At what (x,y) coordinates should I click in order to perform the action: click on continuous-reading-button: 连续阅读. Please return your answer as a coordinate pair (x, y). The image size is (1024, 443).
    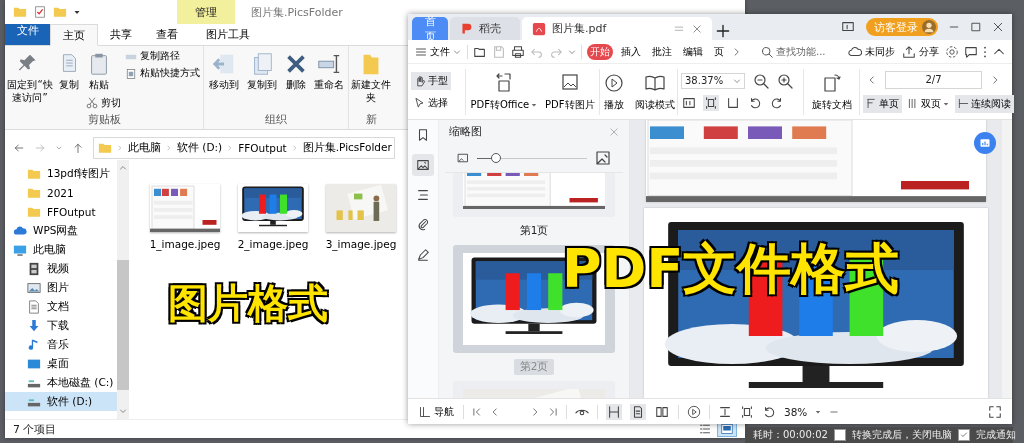
    Looking at the image, I should click on (984, 103).